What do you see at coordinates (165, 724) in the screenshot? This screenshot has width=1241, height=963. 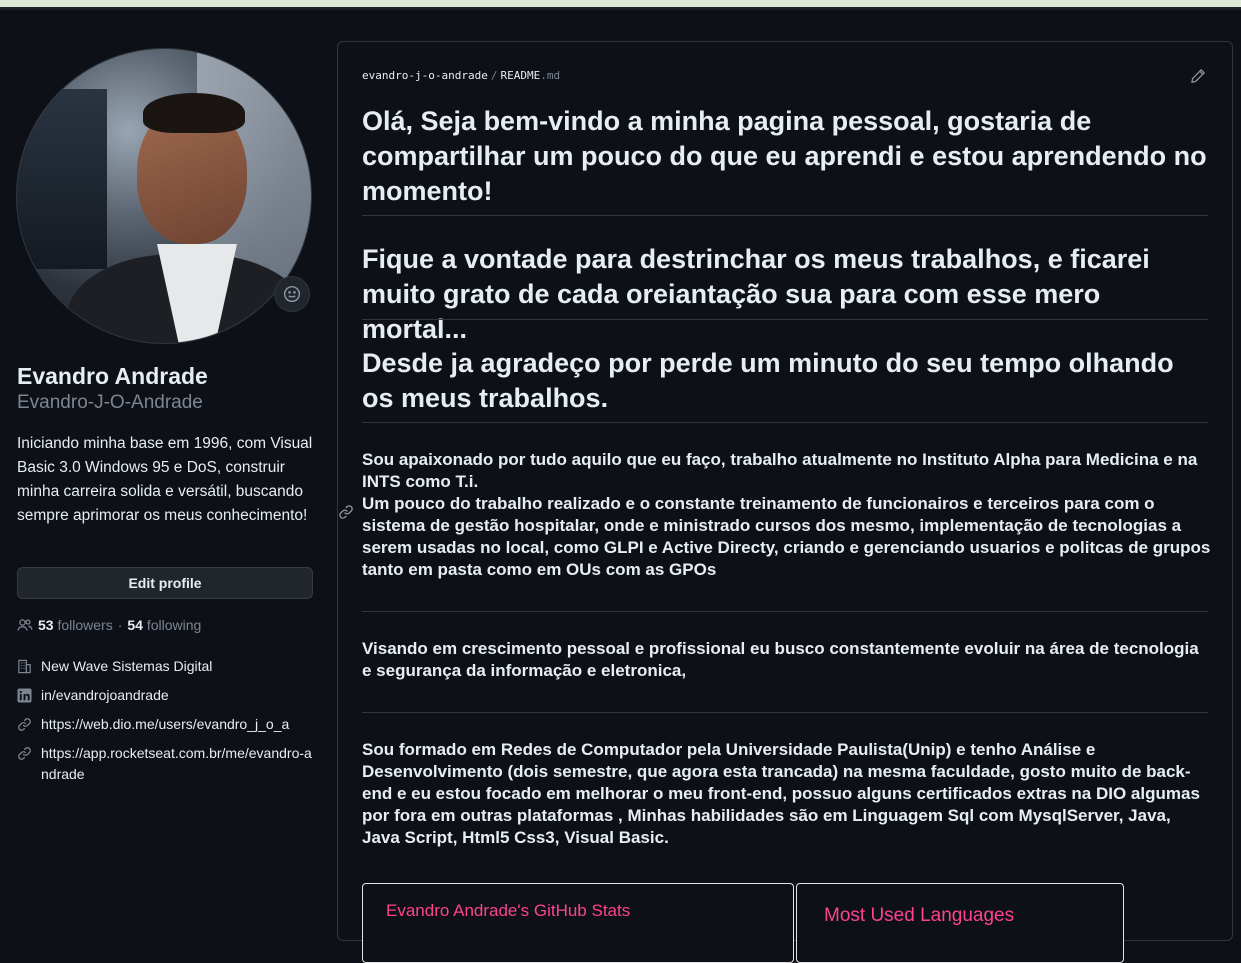 I see `dio-link: https://web.dio.me/users/evandro_j_o_a` at bounding box center [165, 724].